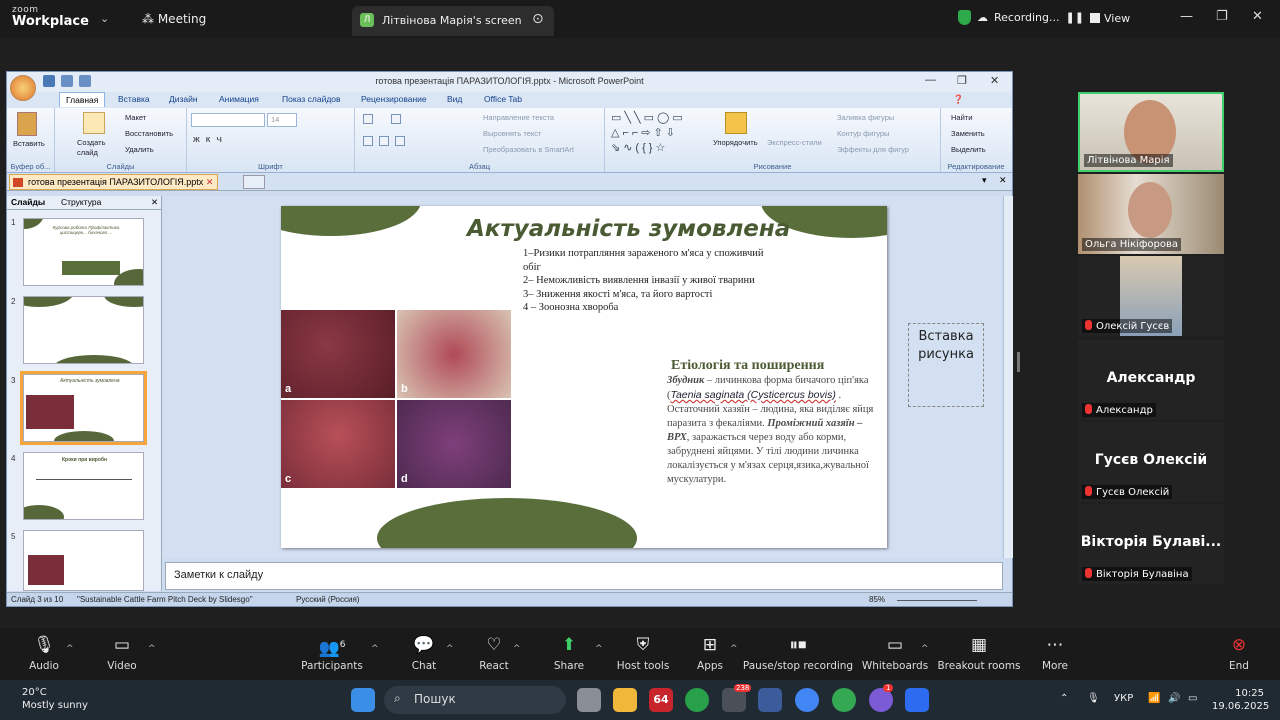  Describe the element at coordinates (282, 120) in the screenshot. I see `font-size-input: 14` at that location.